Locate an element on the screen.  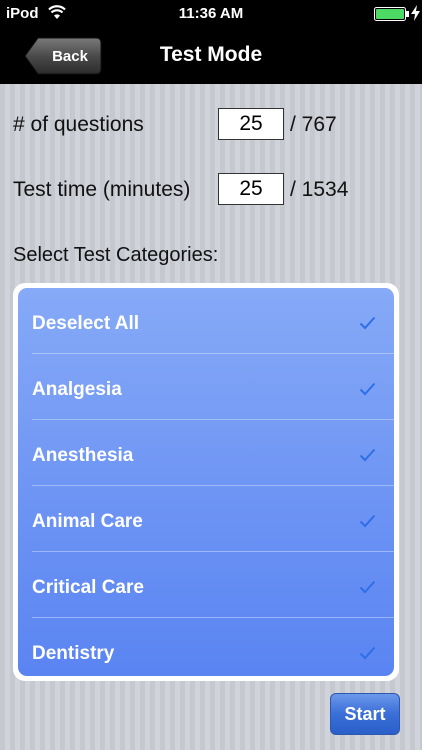
questions-label: # of questions is located at coordinates (78, 124).